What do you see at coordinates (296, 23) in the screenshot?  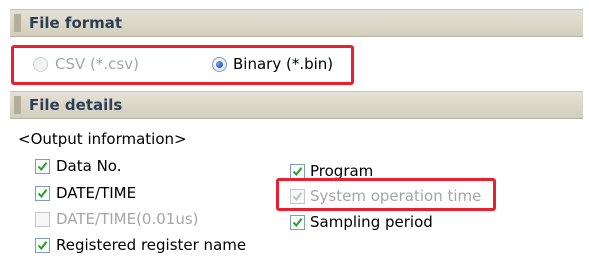 I see `file-format-header: File format` at bounding box center [296, 23].